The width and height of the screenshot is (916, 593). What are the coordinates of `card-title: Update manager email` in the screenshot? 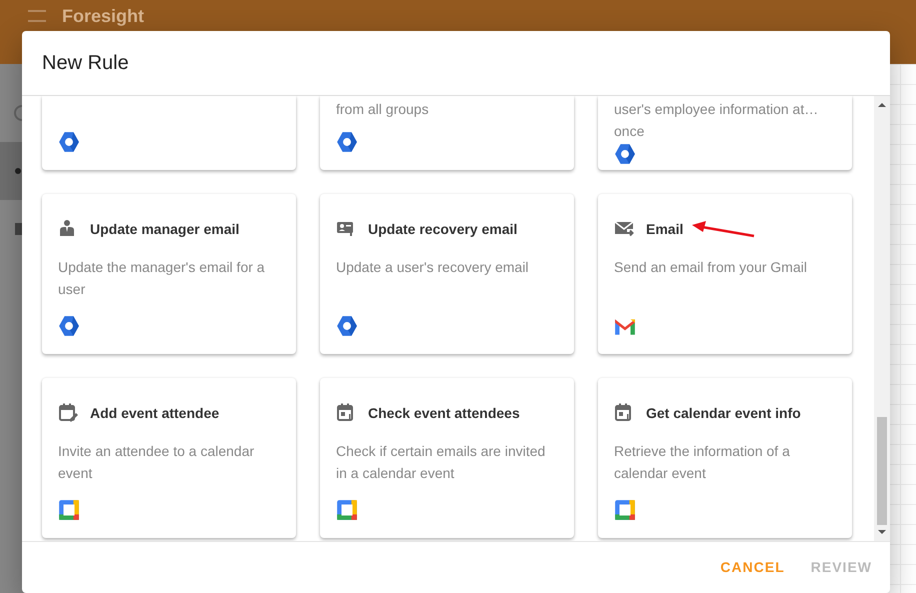 It's located at (165, 229).